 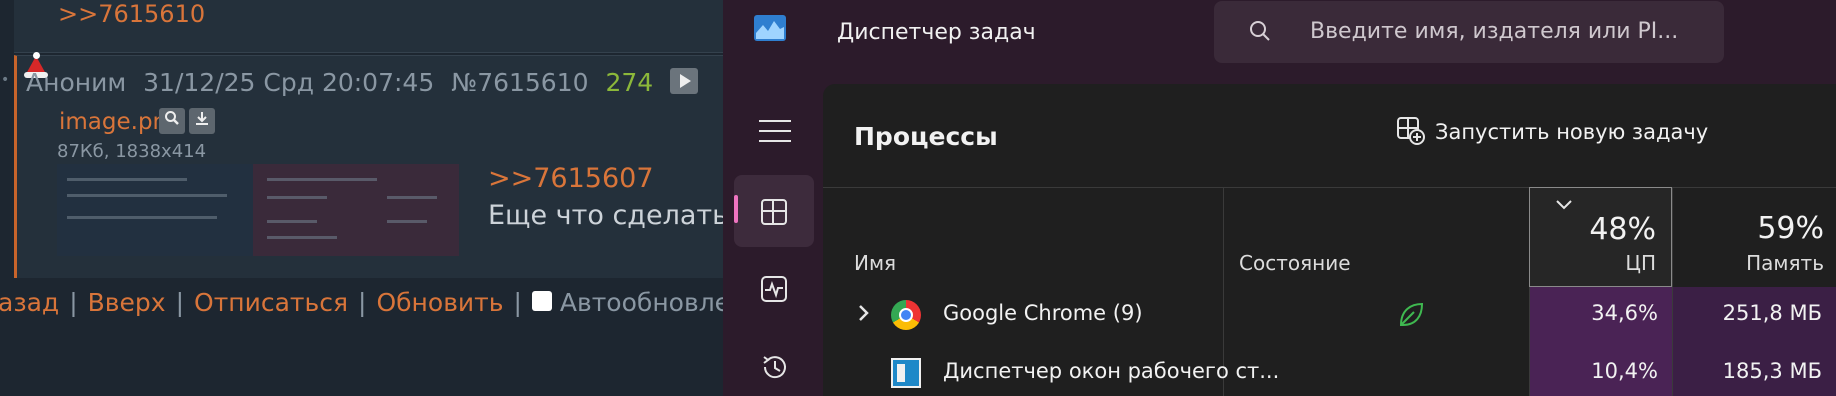 What do you see at coordinates (1640, 263) in the screenshot?
I see `cpu-label: ЦП` at bounding box center [1640, 263].